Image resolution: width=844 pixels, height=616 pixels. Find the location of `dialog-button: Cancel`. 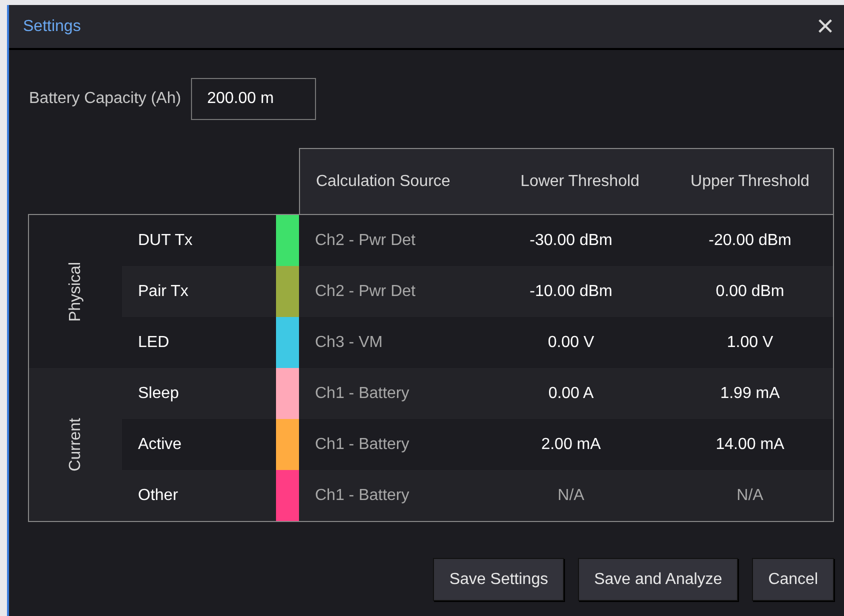

dialog-button: Cancel is located at coordinates (793, 579).